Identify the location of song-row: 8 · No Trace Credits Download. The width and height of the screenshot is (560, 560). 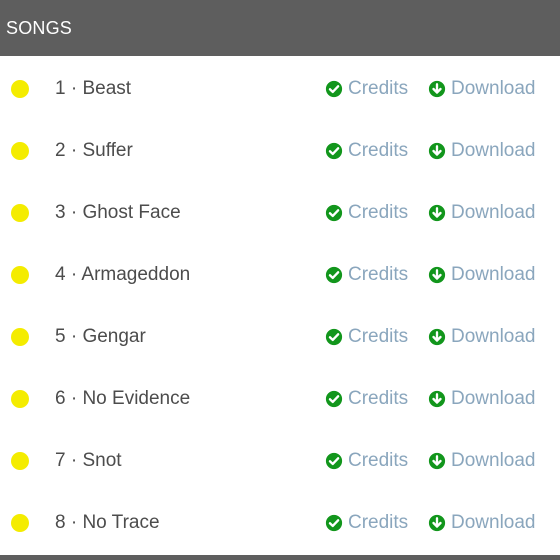
(280, 523).